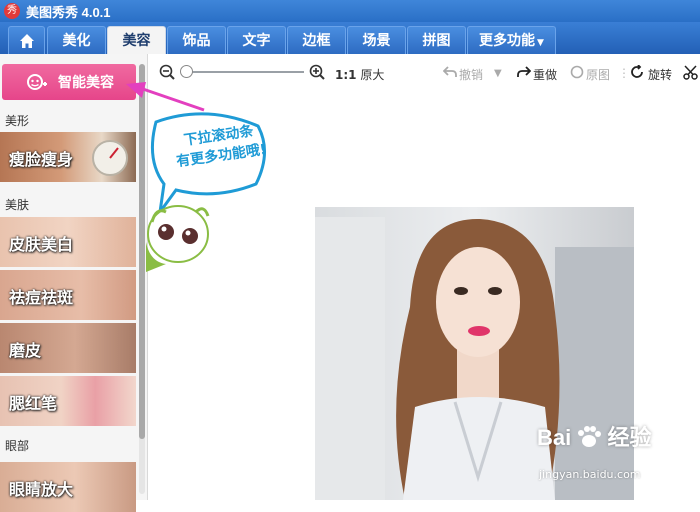 Image resolution: width=700 pixels, height=512 pixels. I want to click on tab-more-features: 更多功能 ▼, so click(511, 40).